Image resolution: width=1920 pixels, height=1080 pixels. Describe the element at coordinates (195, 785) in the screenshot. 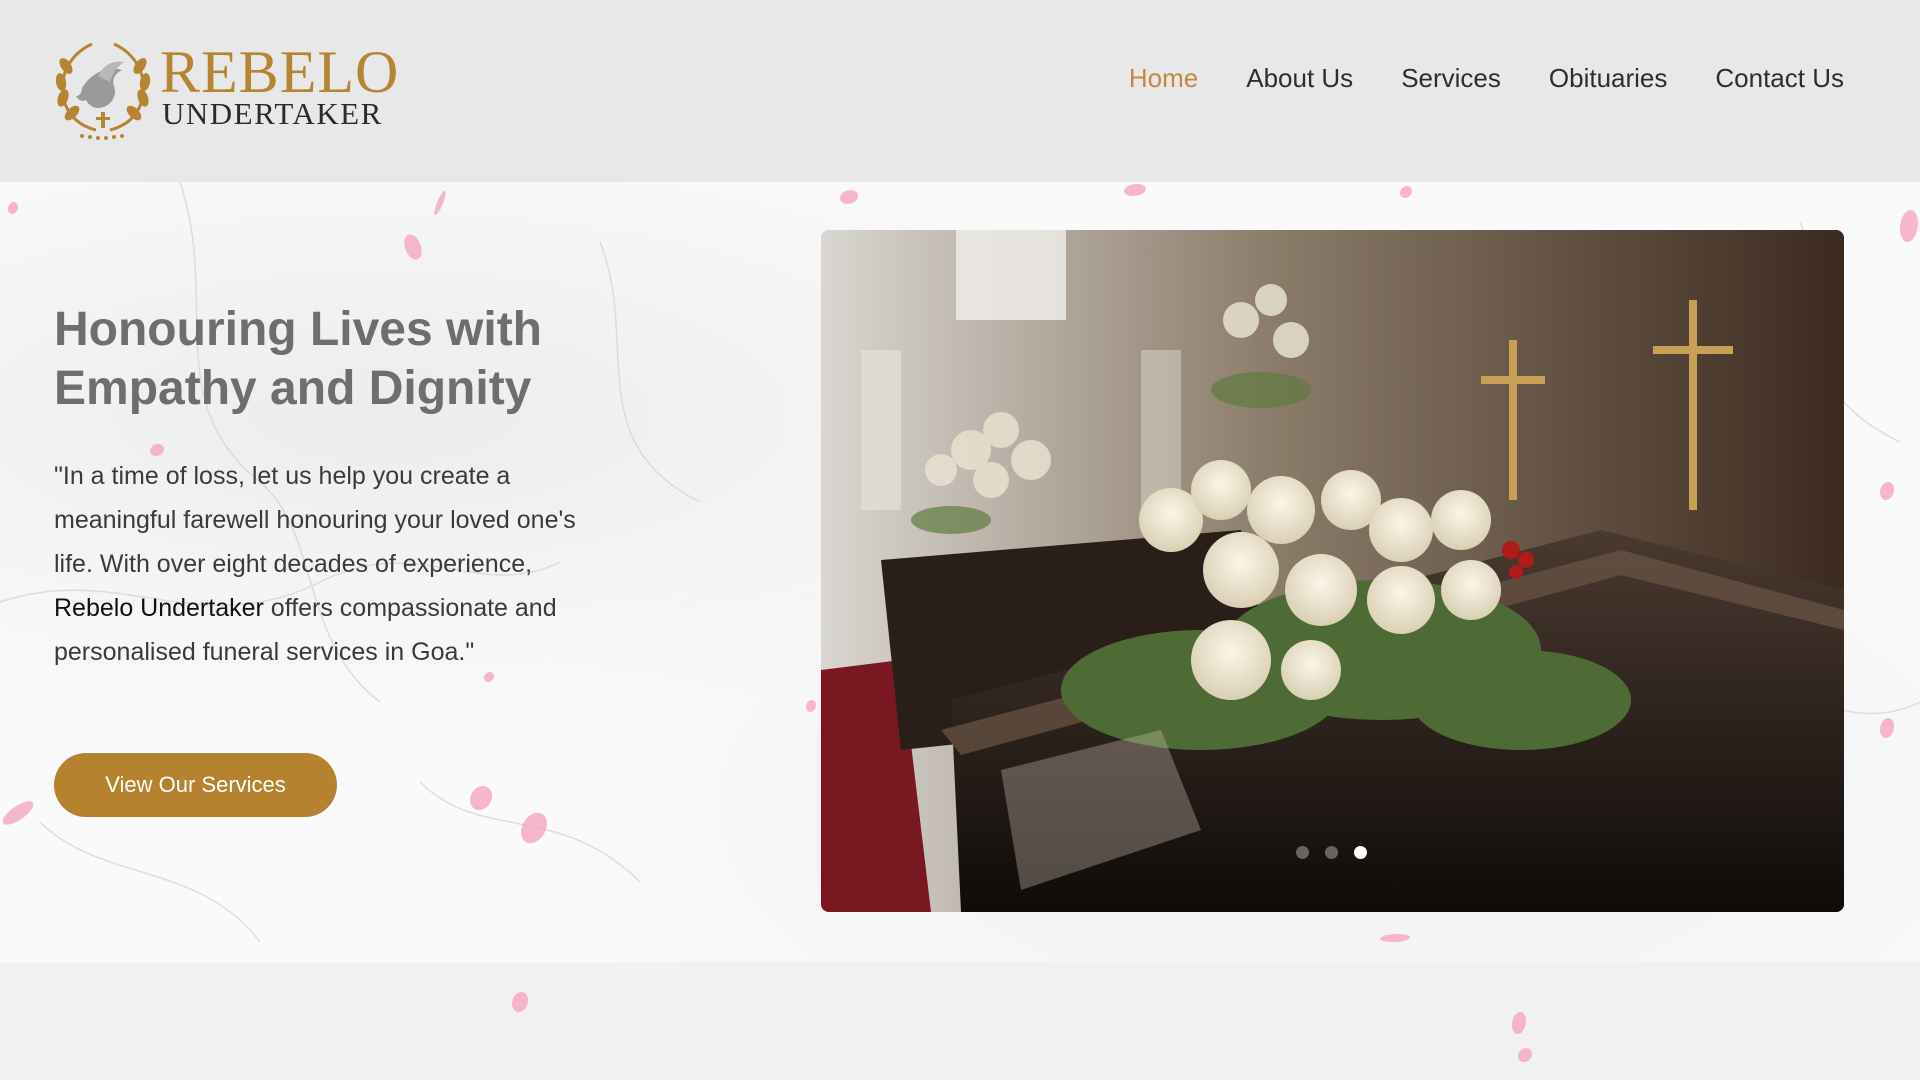

I see `view-services-button: View Our Services` at that location.